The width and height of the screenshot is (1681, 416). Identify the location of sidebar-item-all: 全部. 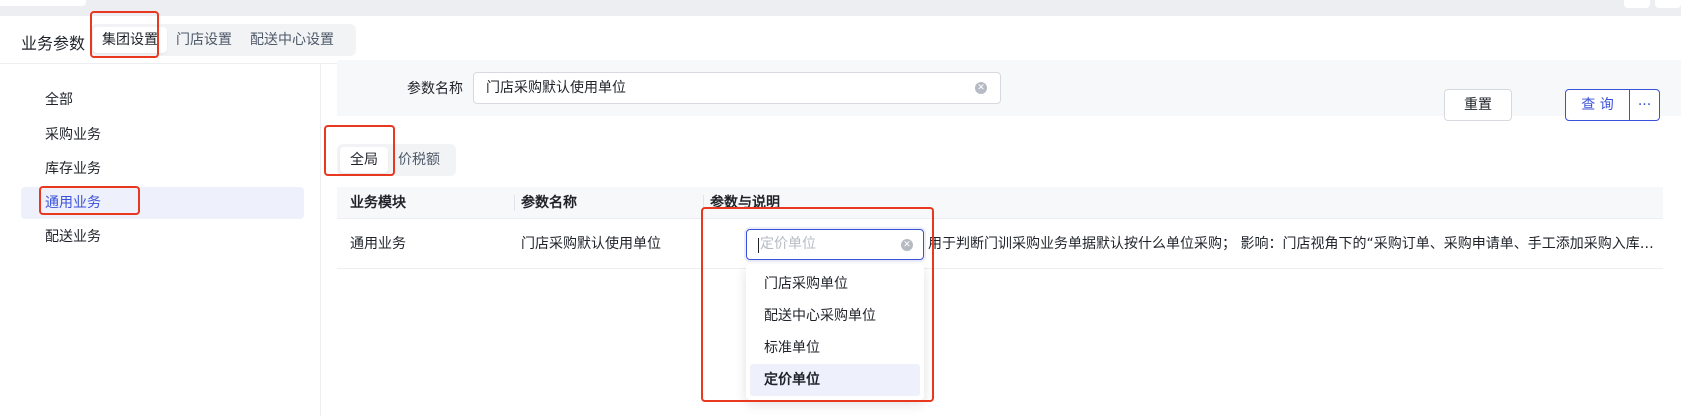
(162, 100).